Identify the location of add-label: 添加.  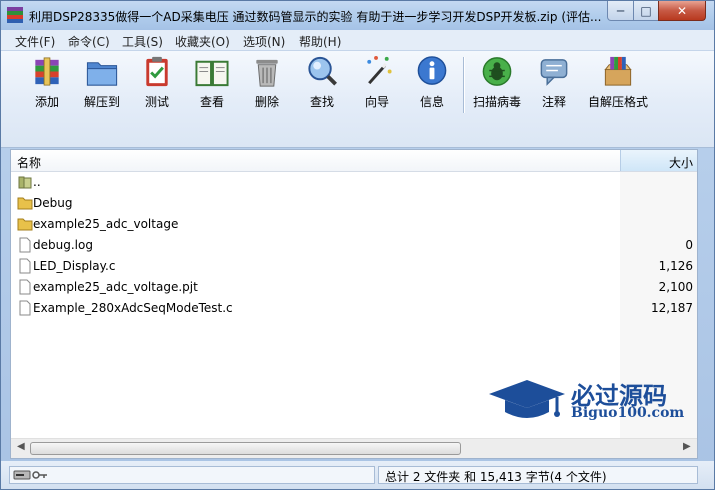
(46, 102).